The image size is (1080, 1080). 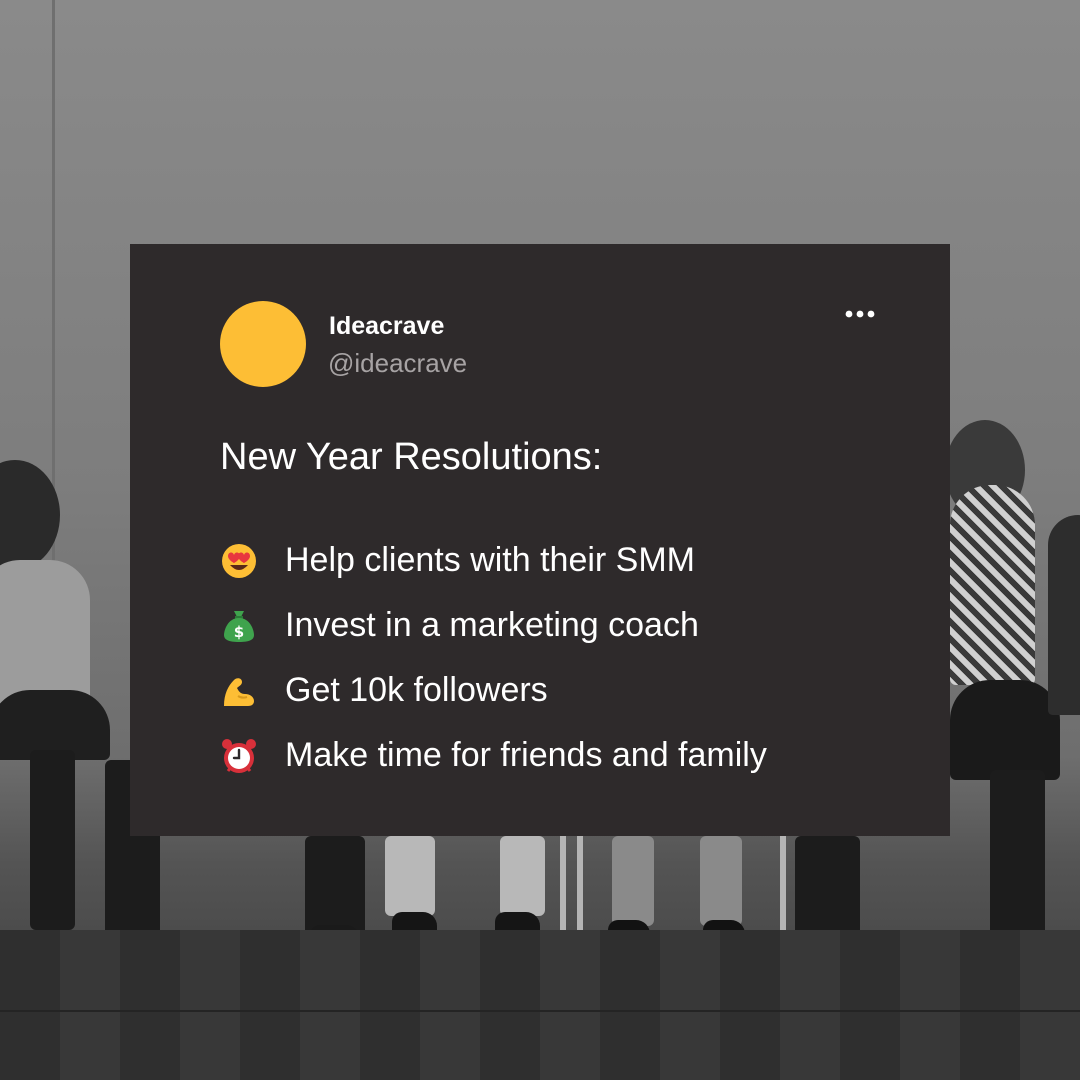 I want to click on floor, so click(x=540, y=1005).